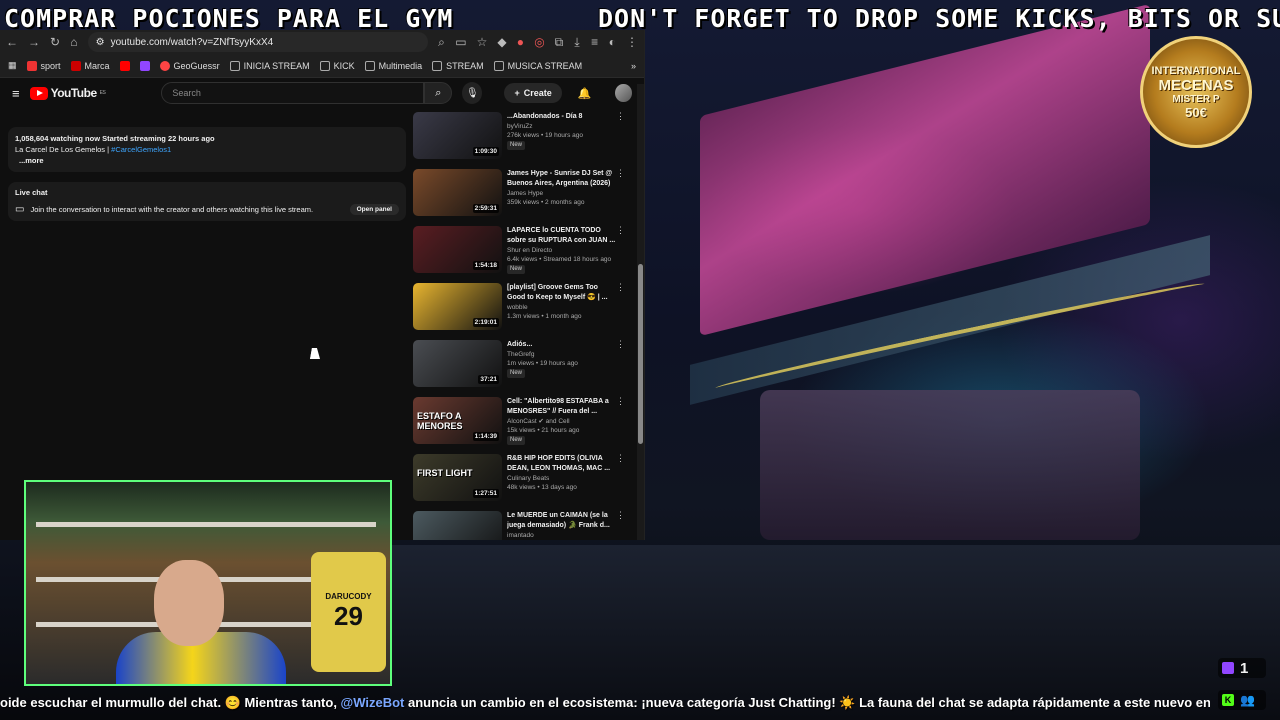 The width and height of the screenshot is (1280, 720). What do you see at coordinates (457, 525) in the screenshot?
I see `video-thumbnail: 1:06:05` at bounding box center [457, 525].